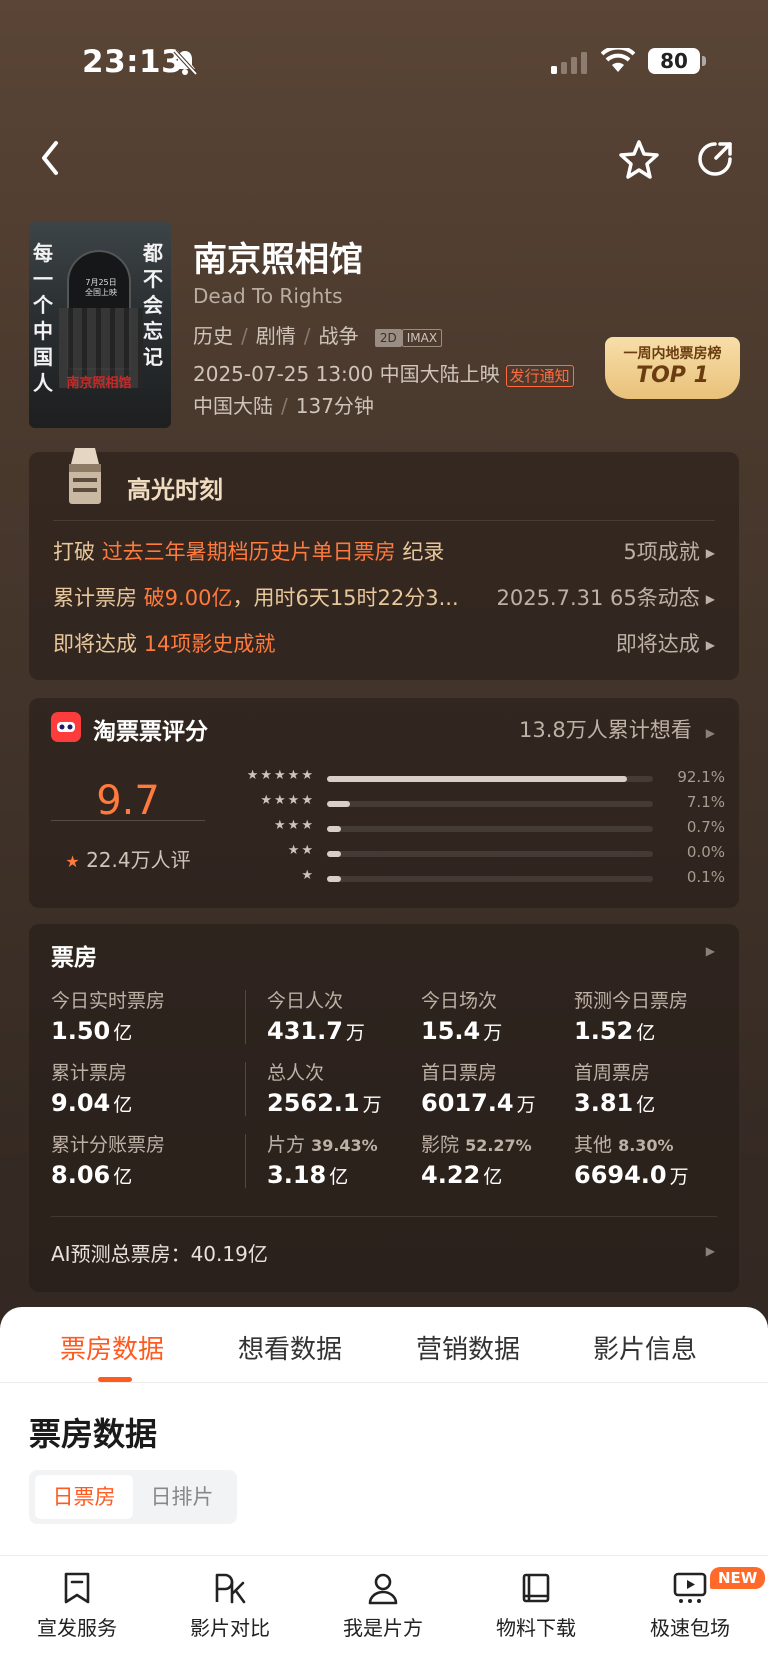 This screenshot has width=768, height=1670. Describe the element at coordinates (384, 551) in the screenshot. I see `highlight-row: 打破 过去三年暑期档历史片单日票房 纪录 5项成就 ▶` at that location.